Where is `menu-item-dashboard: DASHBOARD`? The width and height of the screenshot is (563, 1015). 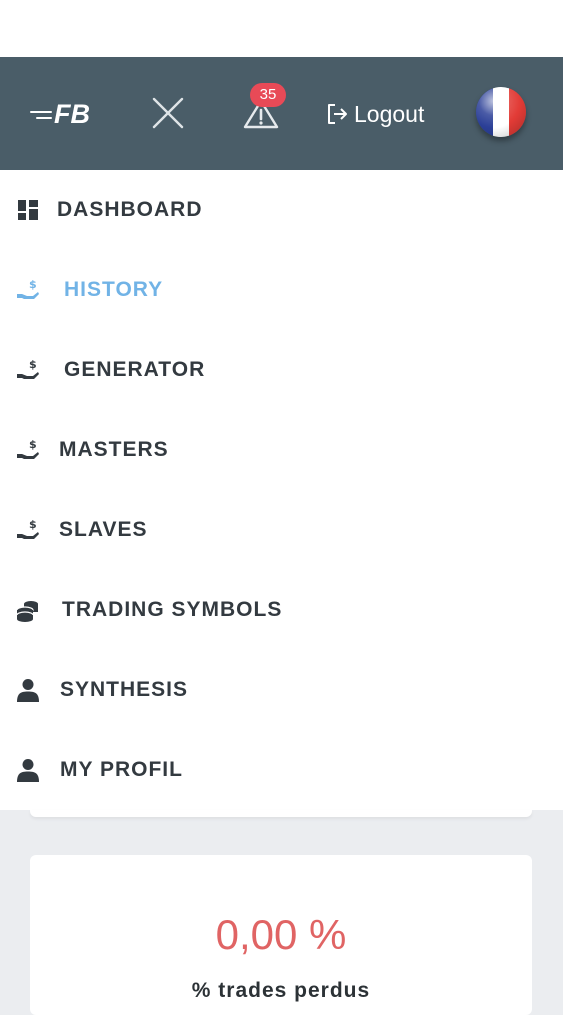
menu-item-dashboard: DASHBOARD is located at coordinates (281, 210).